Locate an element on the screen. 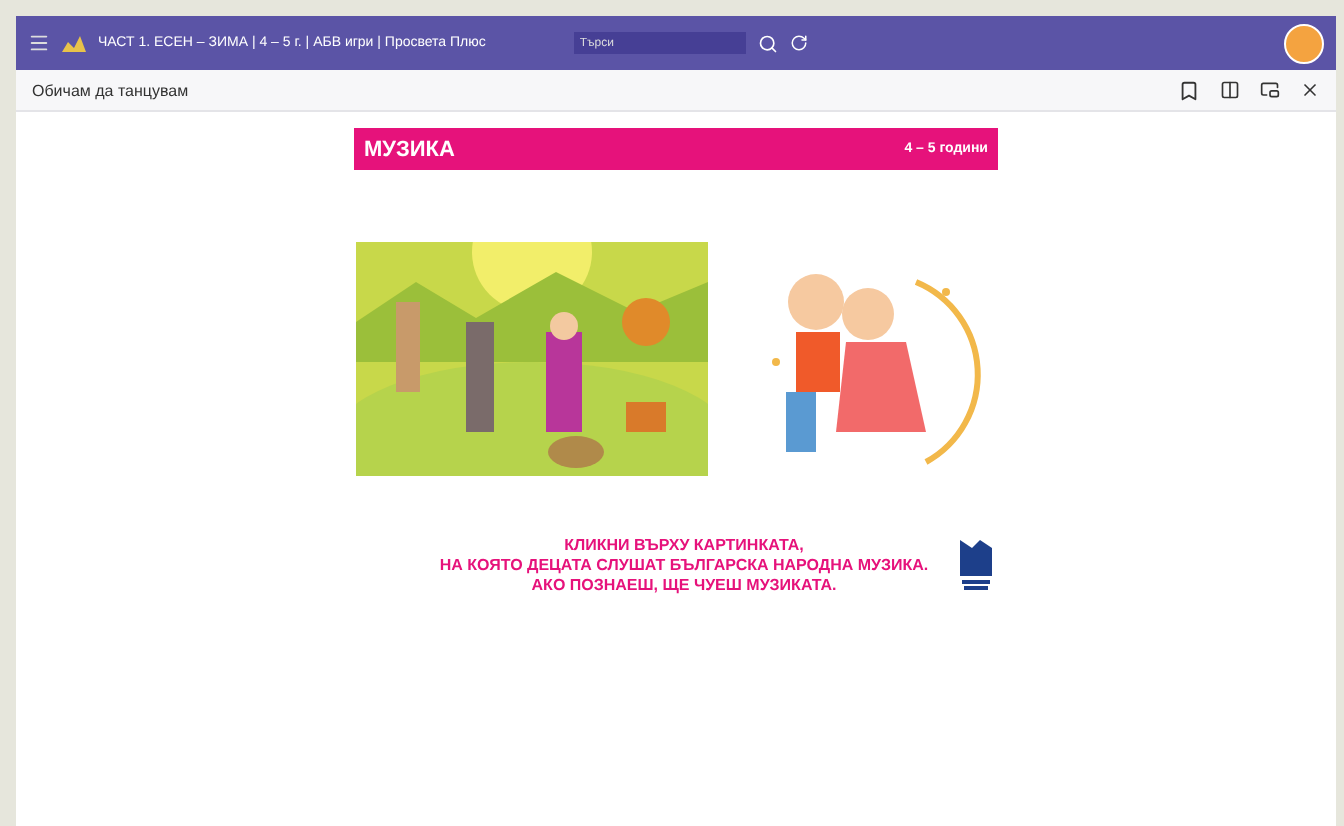 This screenshot has width=1344, height=826. columns-icon is located at coordinates (1230, 90).